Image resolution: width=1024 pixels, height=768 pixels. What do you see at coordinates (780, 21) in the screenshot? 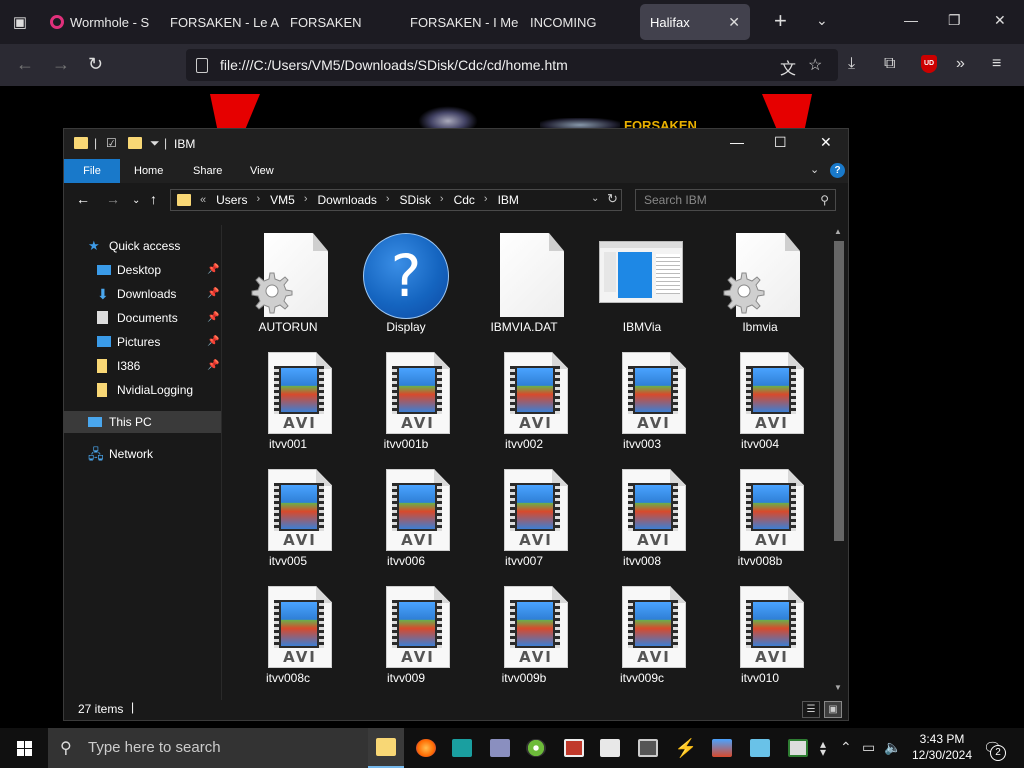
I see `new-tab-button: +` at bounding box center [780, 21].